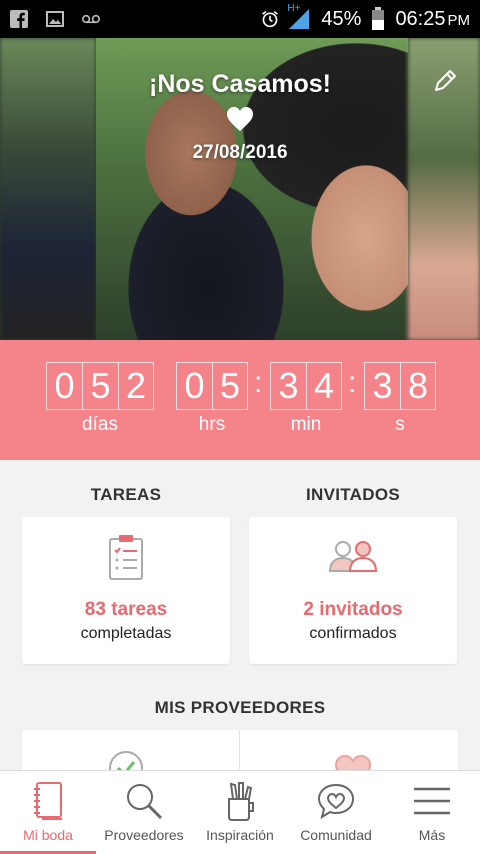  I want to click on proveedores-title: MIS PROVEEDORES, so click(240, 707).